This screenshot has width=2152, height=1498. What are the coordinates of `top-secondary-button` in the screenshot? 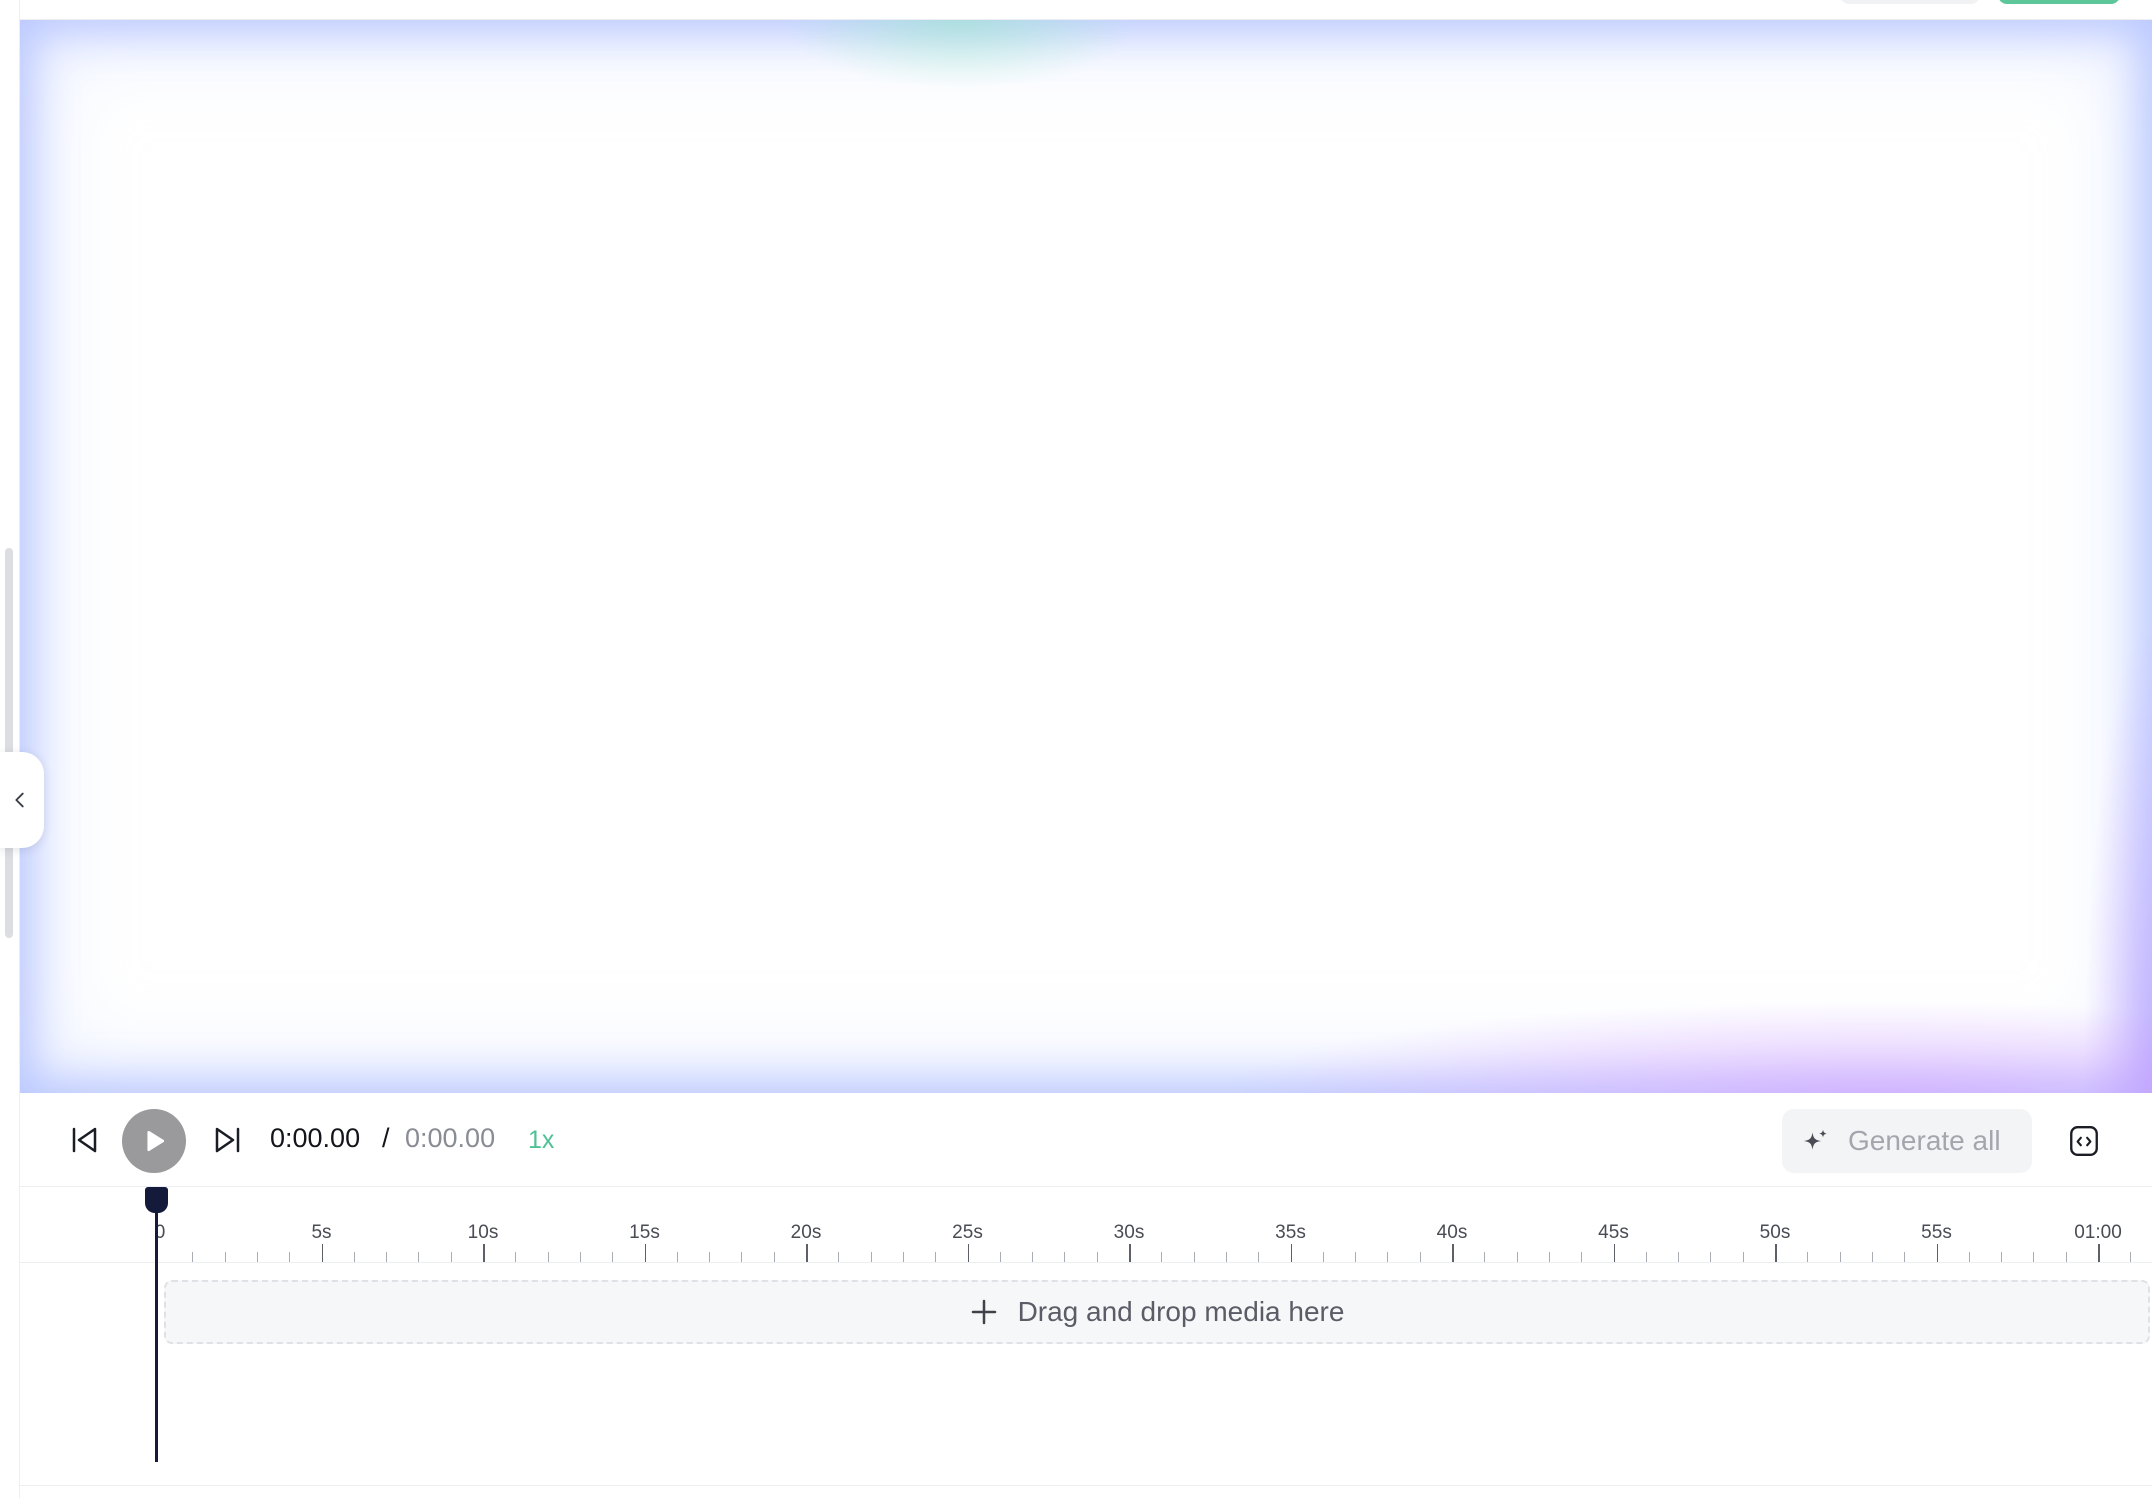 It's located at (1910, 2).